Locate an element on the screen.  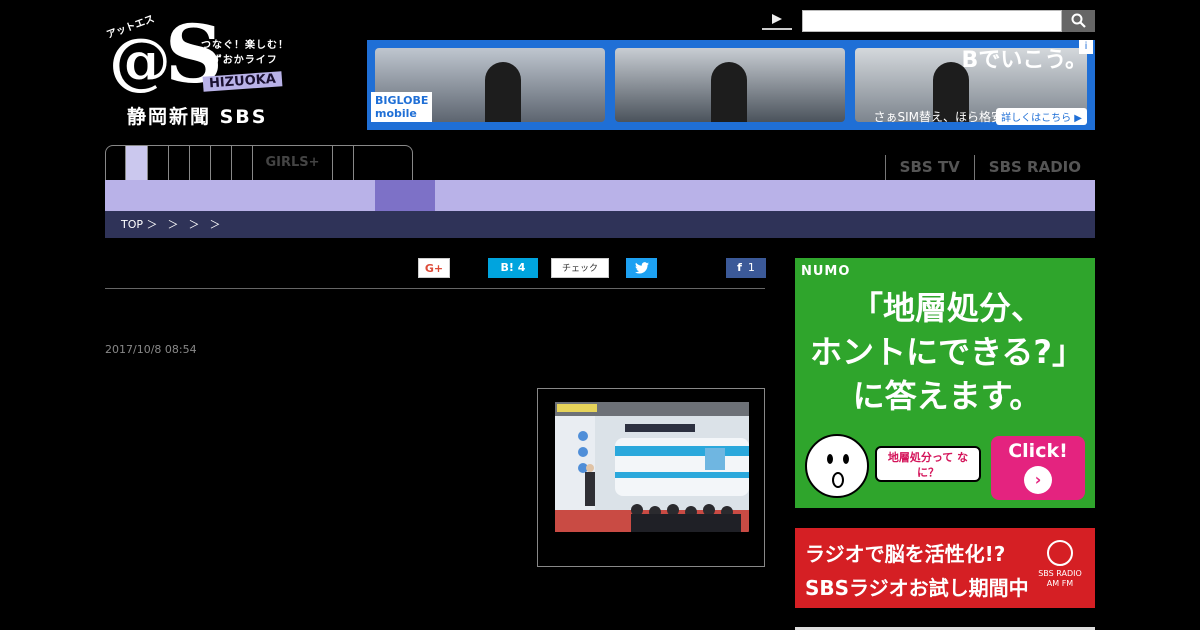
logo-at: @ is located at coordinates (140, 60).